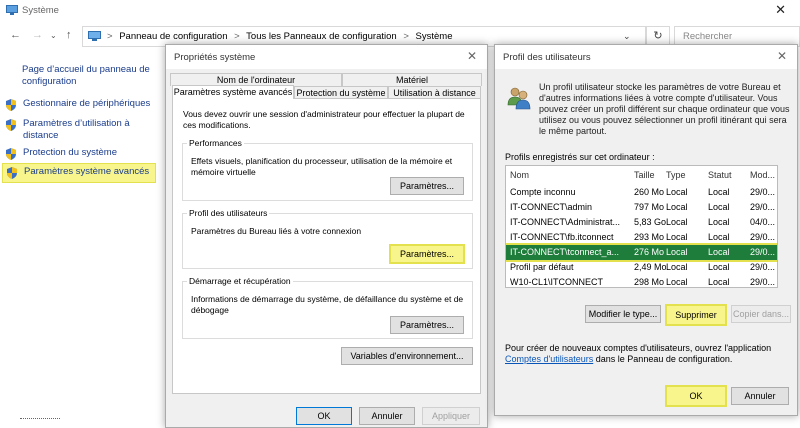 This screenshot has height=428, width=800. Describe the element at coordinates (70, 152) in the screenshot. I see `sidebar-item-label: Protection du système` at that location.